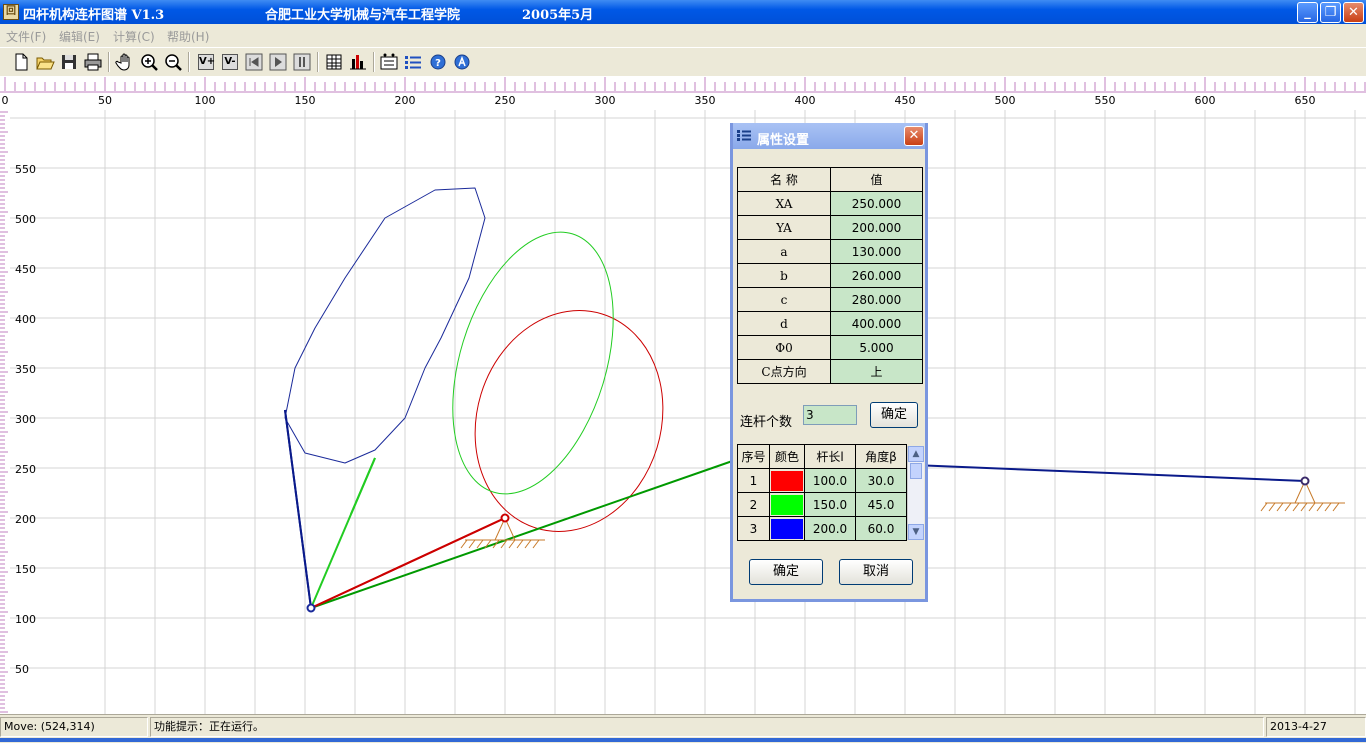 This screenshot has height=743, width=1366. I want to click on ruler-x-label: 100, so click(205, 100).